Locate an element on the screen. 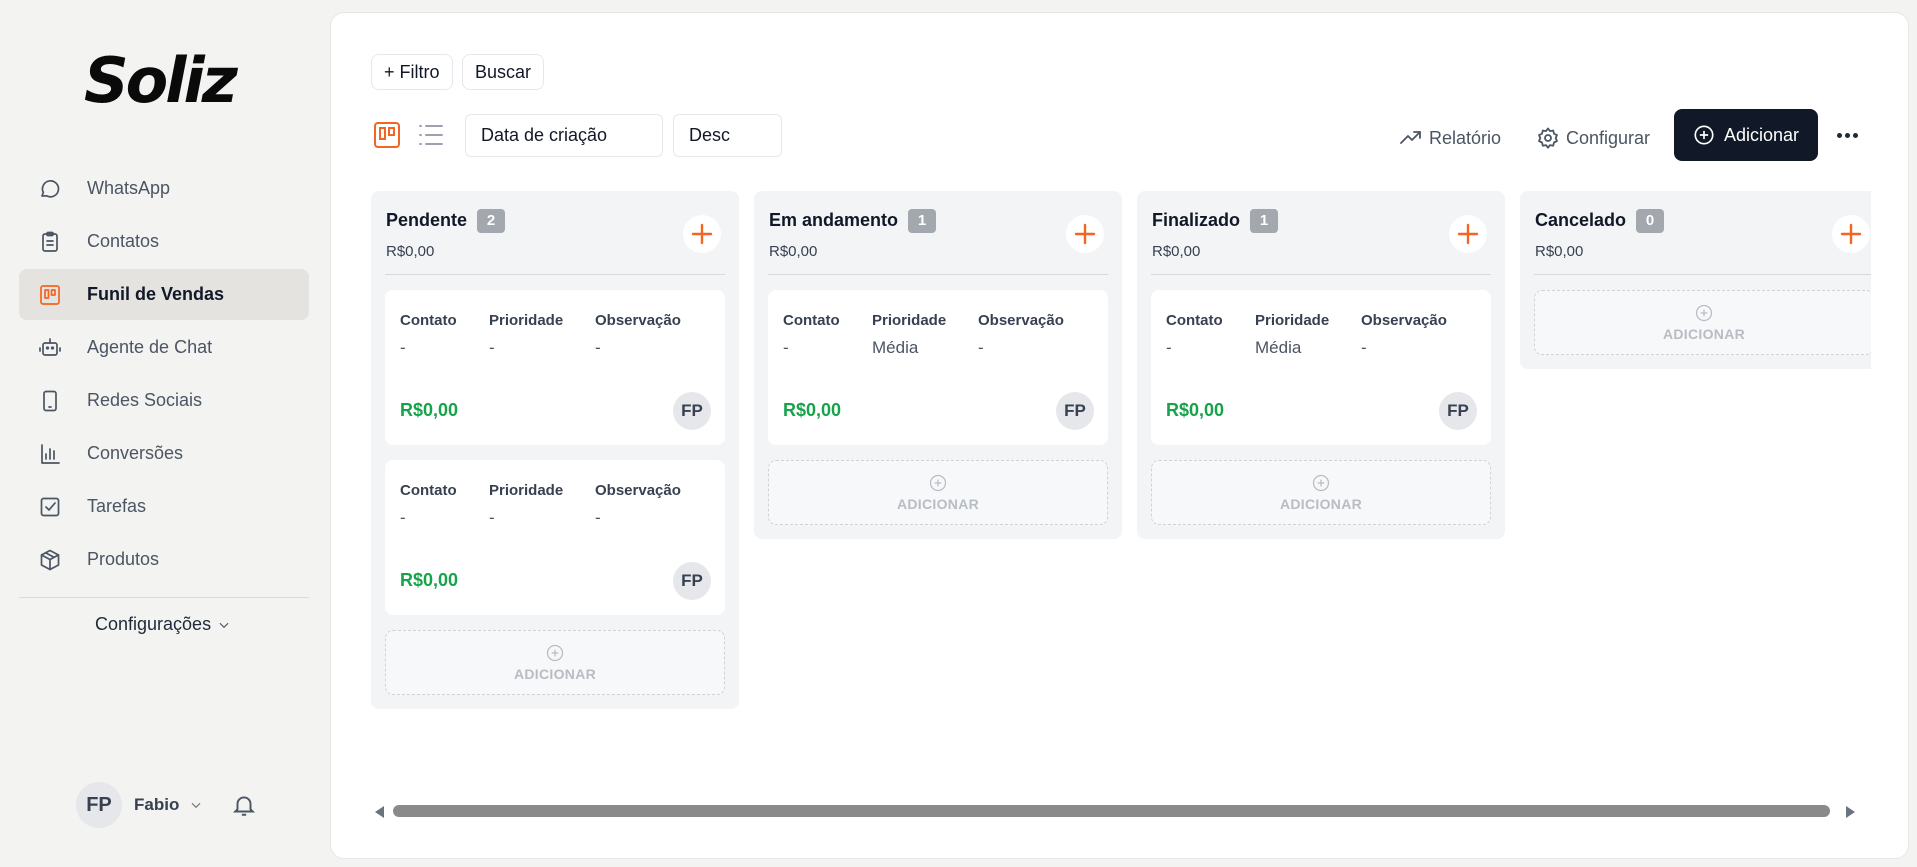 The height and width of the screenshot is (867, 1917). column-title: Pendente 2 is located at coordinates (446, 221).